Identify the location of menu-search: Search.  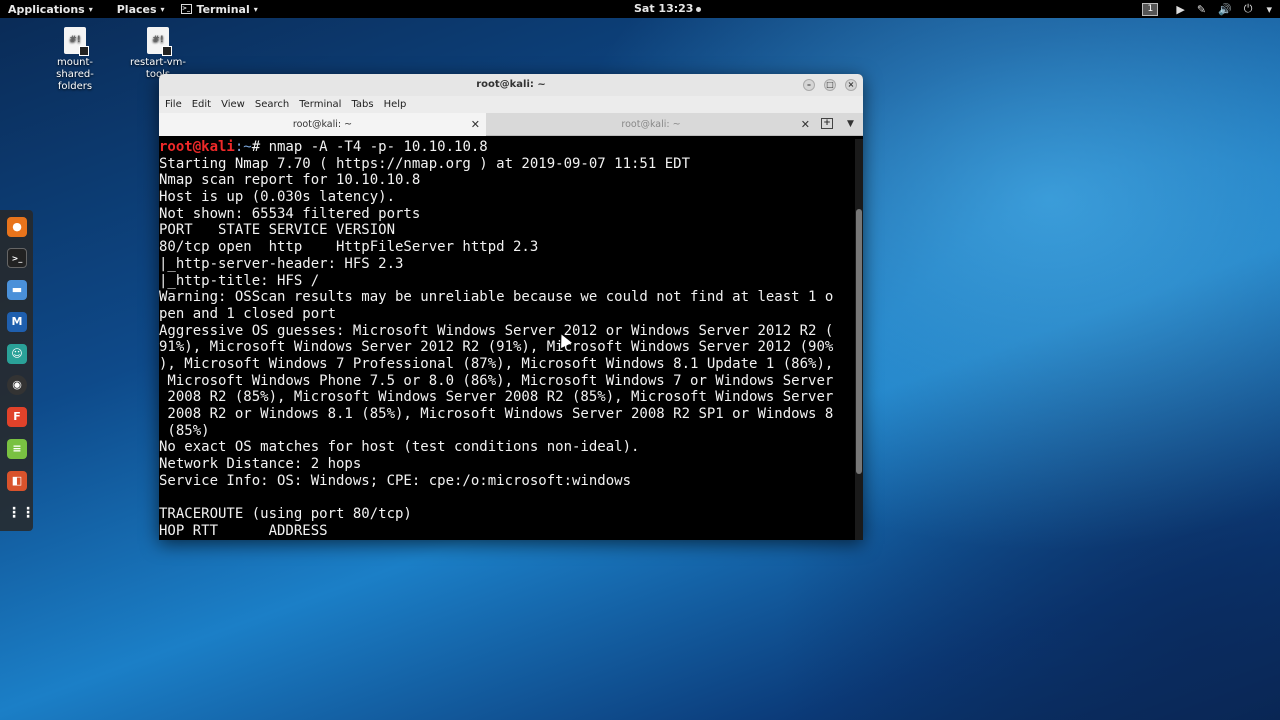
(272, 104).